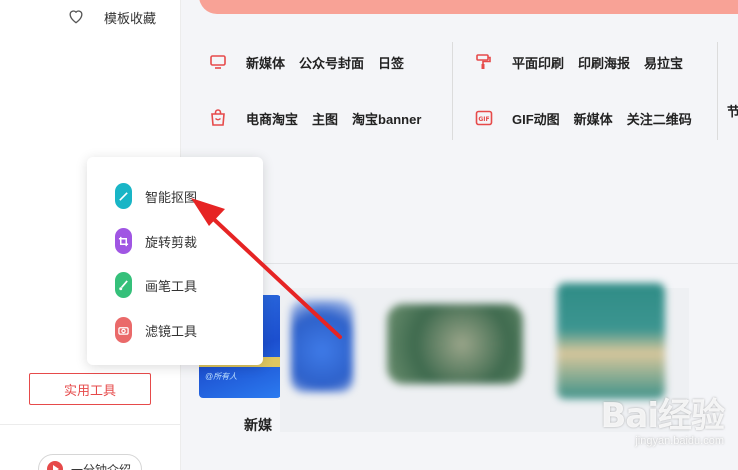 The image size is (738, 470). What do you see at coordinates (659, 118) in the screenshot?
I see `category-link: 关注二维码` at bounding box center [659, 118].